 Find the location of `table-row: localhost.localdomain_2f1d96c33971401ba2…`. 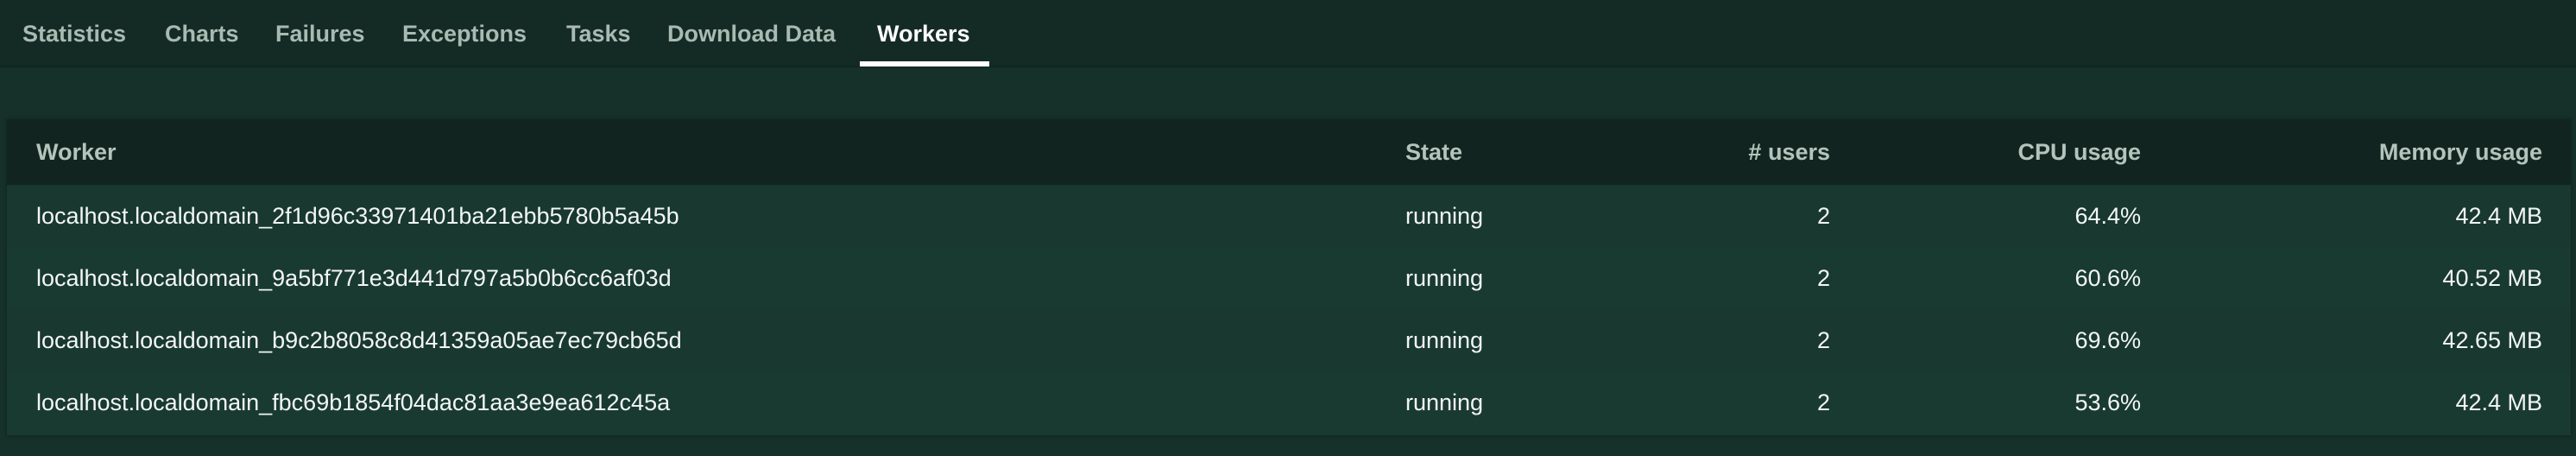

table-row: localhost.localdomain_2f1d96c33971401ba2… is located at coordinates (1289, 216).